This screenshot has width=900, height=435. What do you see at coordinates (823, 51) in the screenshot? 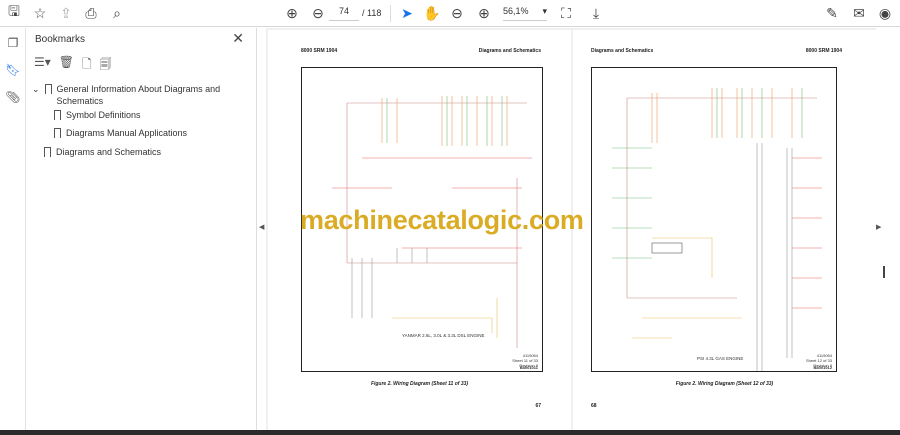
I see `page-header-right: 8000 SRM 1904` at bounding box center [823, 51].